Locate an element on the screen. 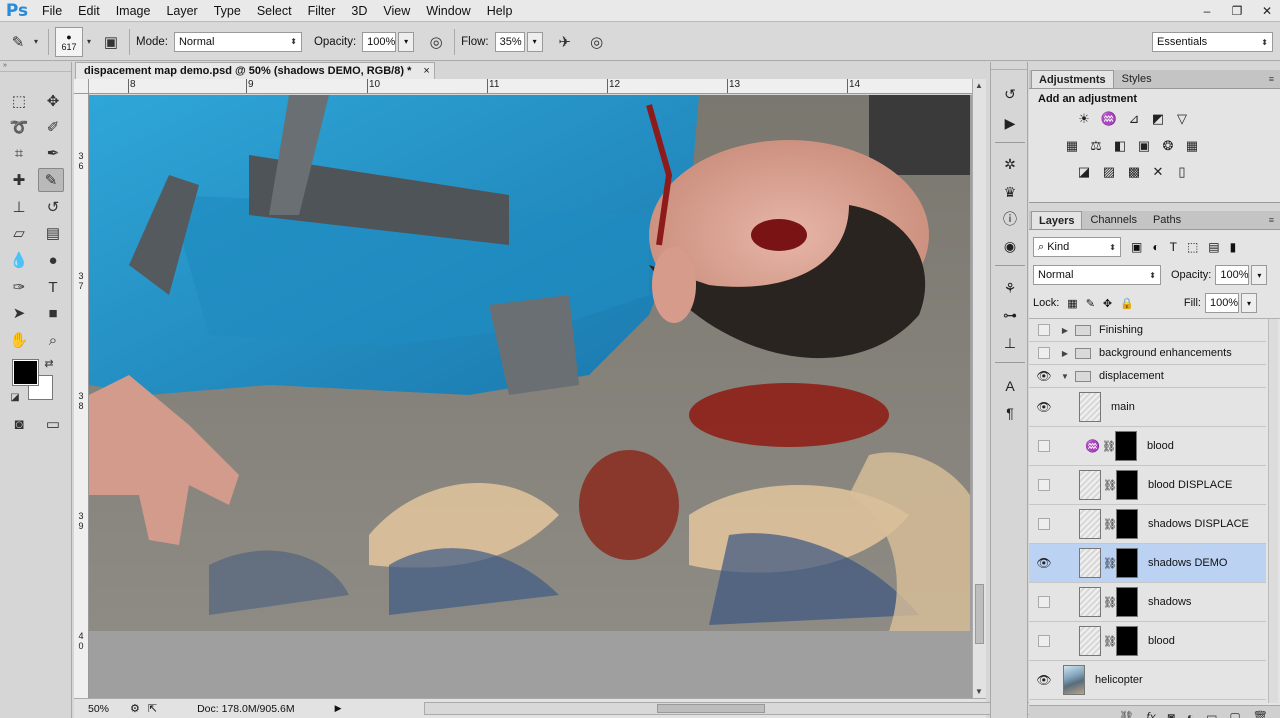 Image resolution: width=1280 pixels, height=718 pixels. filter-shape-icon: ⬚ is located at coordinates (1192, 247).